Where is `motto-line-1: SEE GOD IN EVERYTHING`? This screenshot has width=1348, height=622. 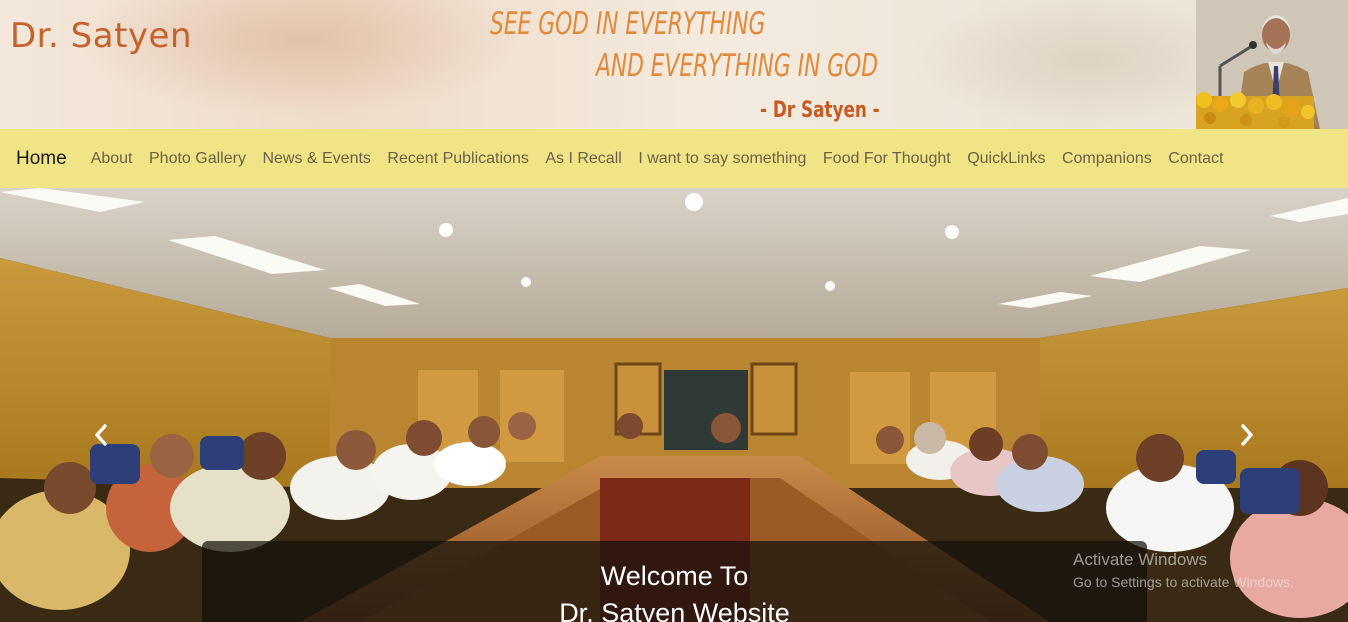
motto-line-1: SEE GOD IN EVERYTHING is located at coordinates (628, 24).